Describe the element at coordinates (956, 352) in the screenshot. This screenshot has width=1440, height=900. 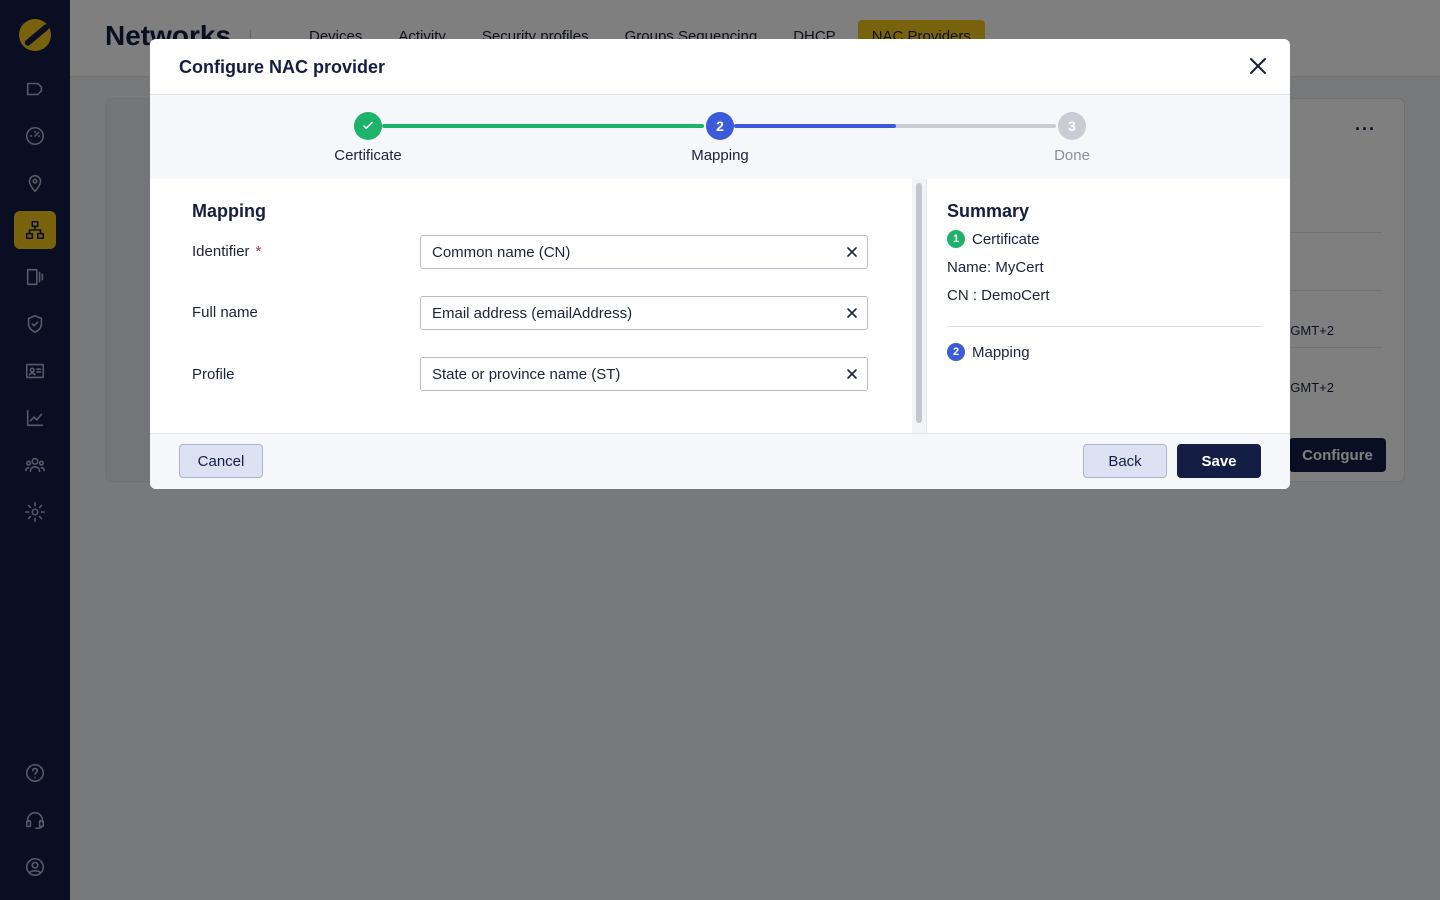
I see `summary-step-2-badge: 2` at that location.